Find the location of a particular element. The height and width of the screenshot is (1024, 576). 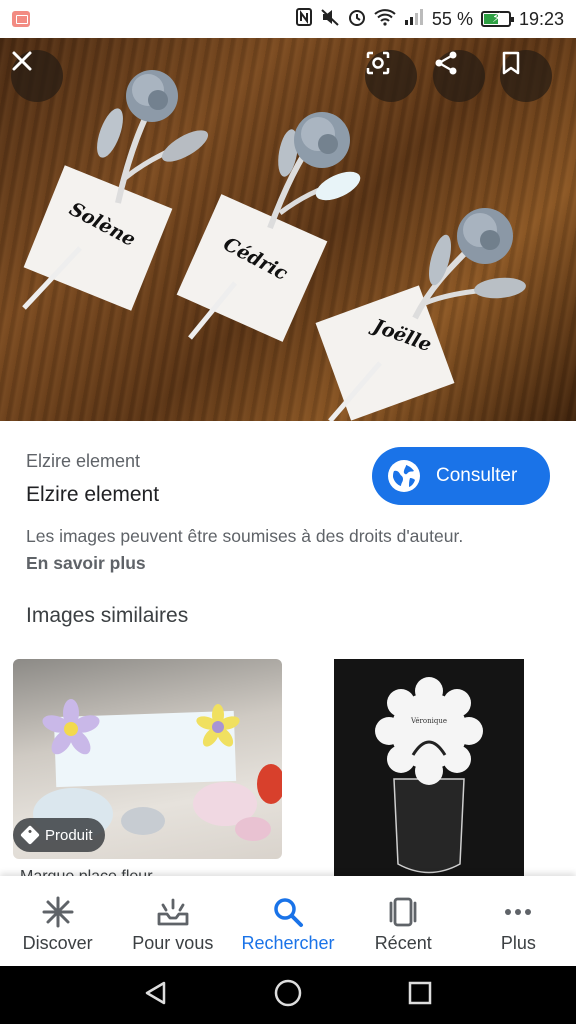

clock: 19:23 is located at coordinates (541, 18).